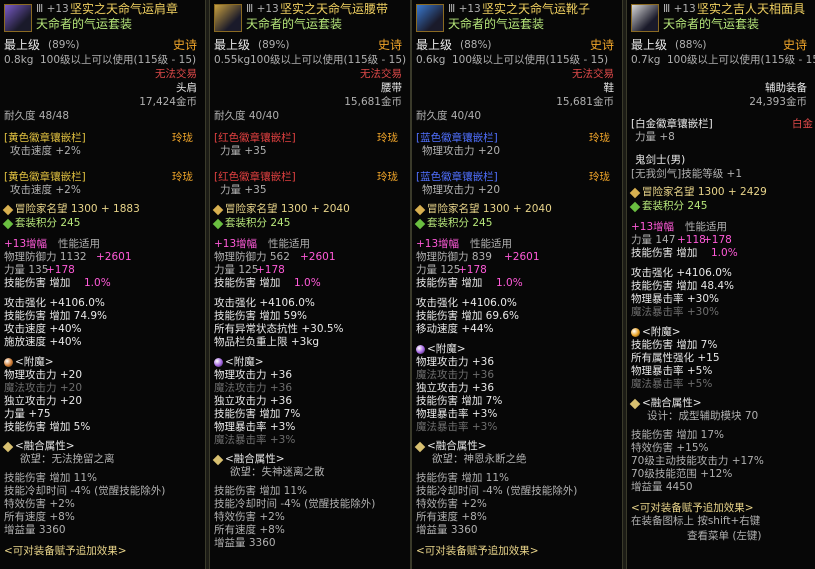  Describe the element at coordinates (43, 342) in the screenshot. I see `item-stat: 施放速度 +40%` at that location.